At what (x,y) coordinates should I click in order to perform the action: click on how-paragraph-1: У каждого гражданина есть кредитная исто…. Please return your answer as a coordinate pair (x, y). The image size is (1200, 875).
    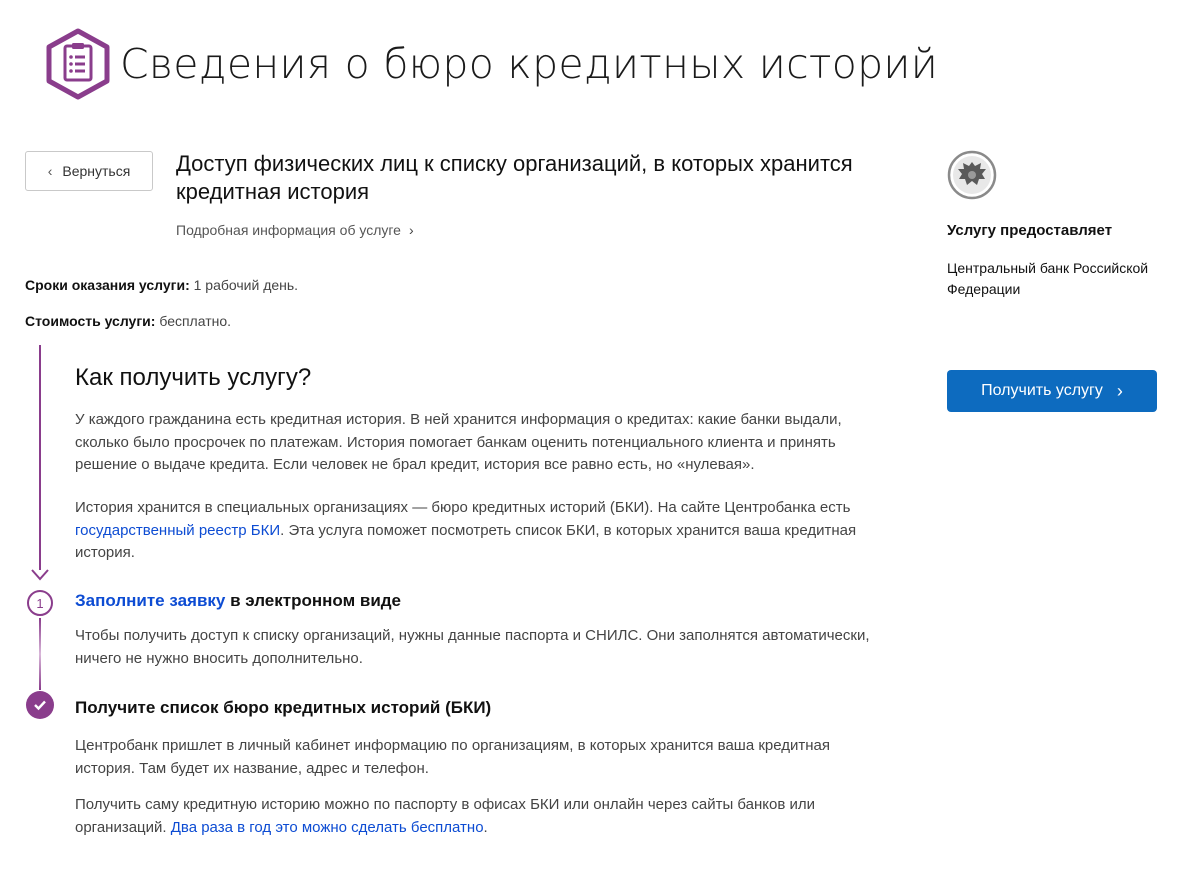
    Looking at the image, I should click on (458, 442).